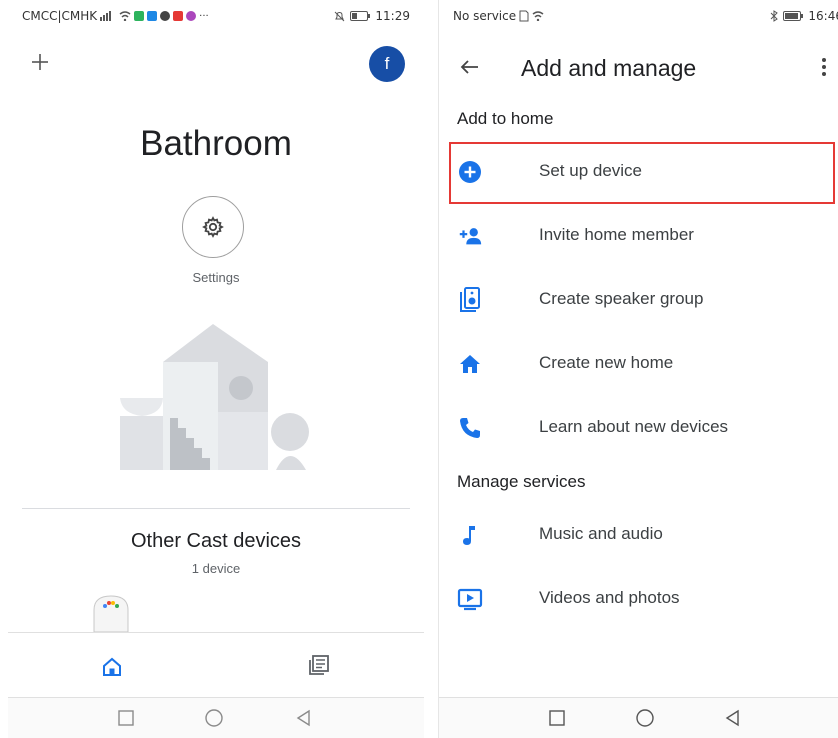 The height and width of the screenshot is (738, 838). I want to click on section-add-to-home: Add to home, so click(505, 118).